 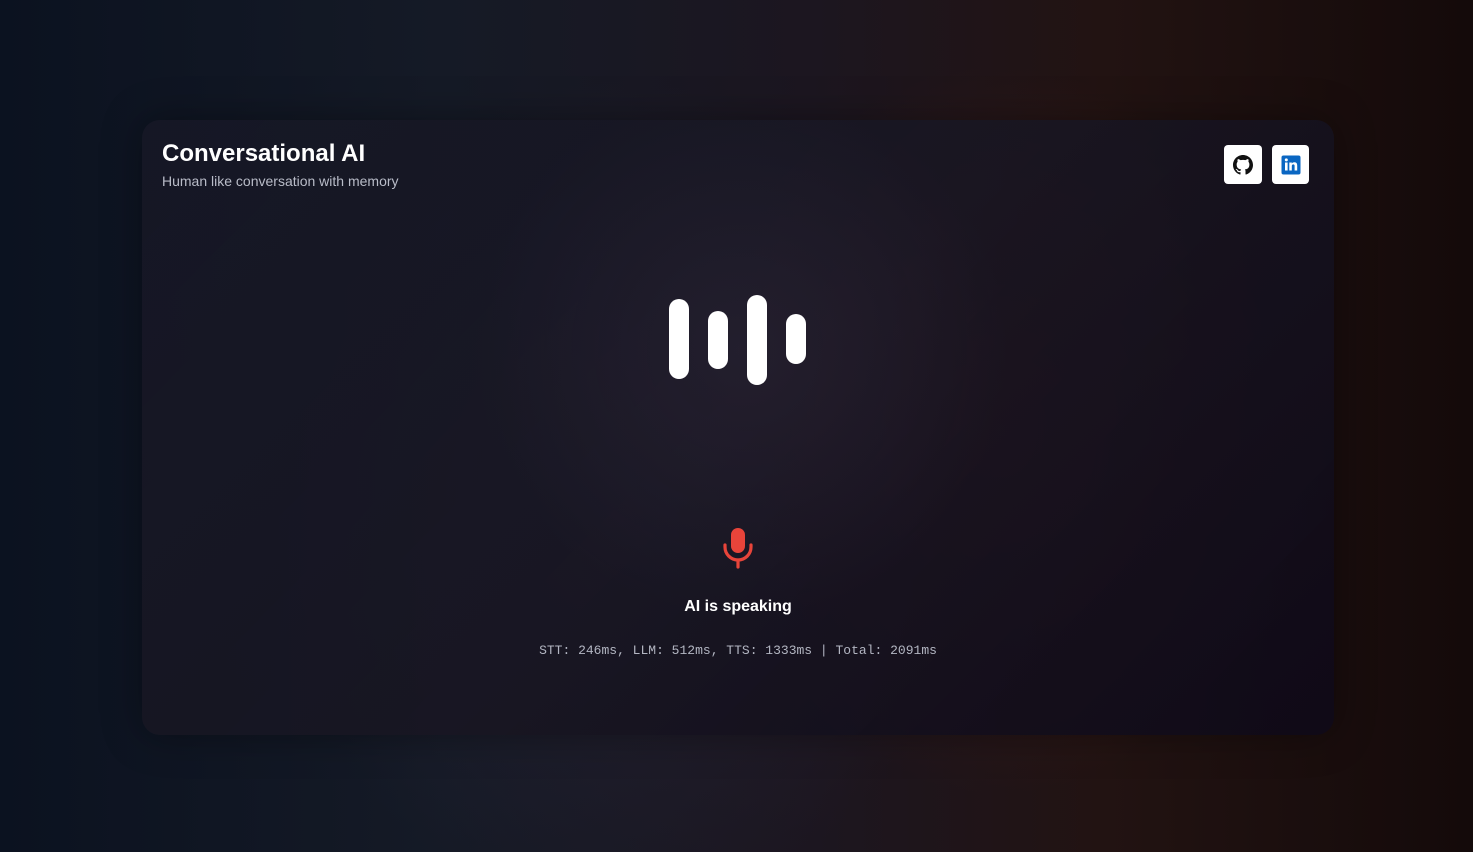 I want to click on microphone-icon, so click(x=738, y=548).